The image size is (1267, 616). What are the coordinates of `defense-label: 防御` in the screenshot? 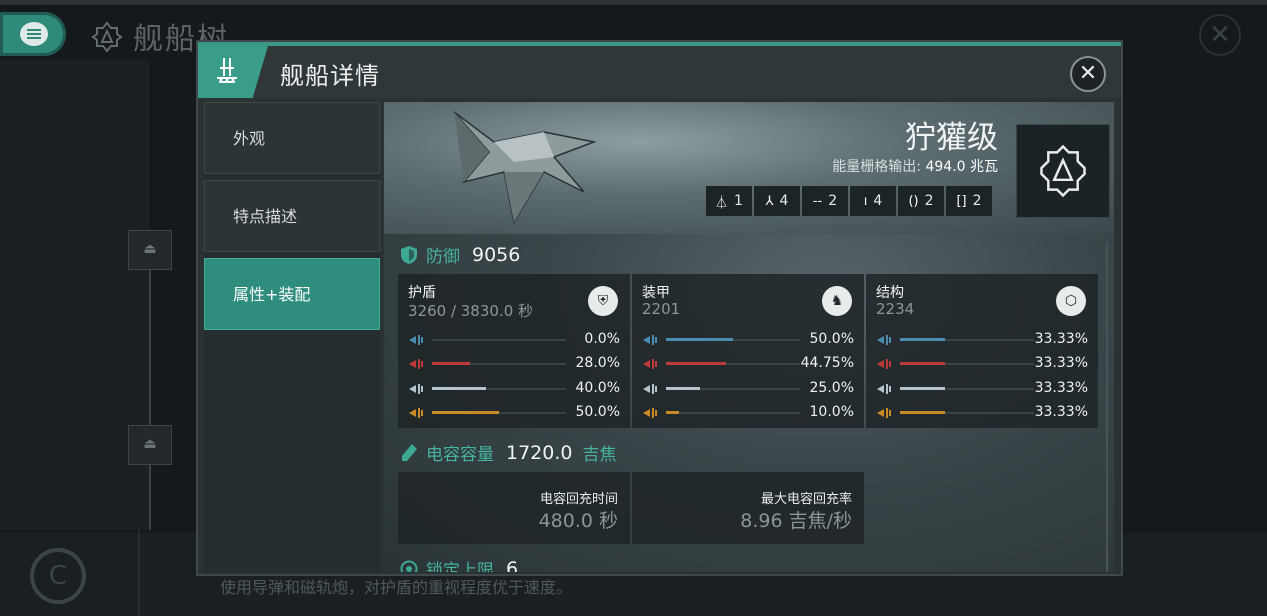 It's located at (443, 257).